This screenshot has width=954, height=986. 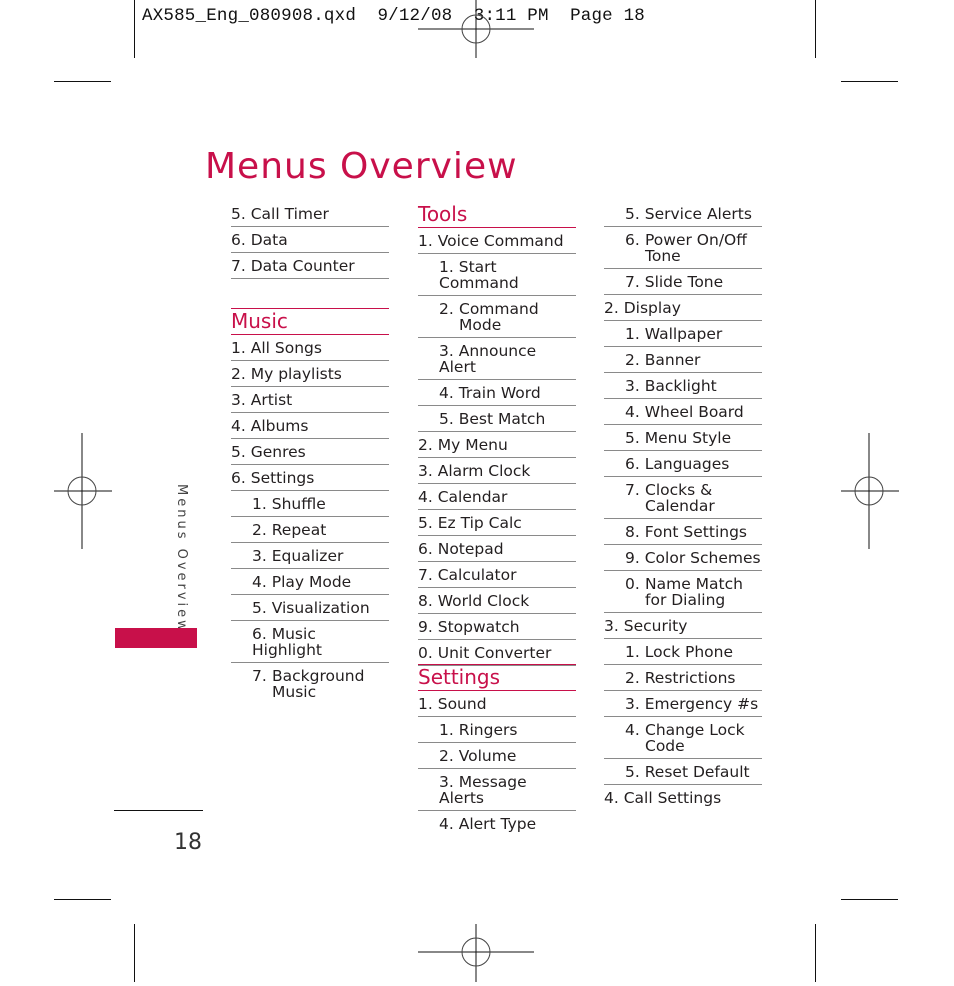 What do you see at coordinates (683, 498) in the screenshot?
I see `menu-subitem: 7. Clocks & Calendar` at bounding box center [683, 498].